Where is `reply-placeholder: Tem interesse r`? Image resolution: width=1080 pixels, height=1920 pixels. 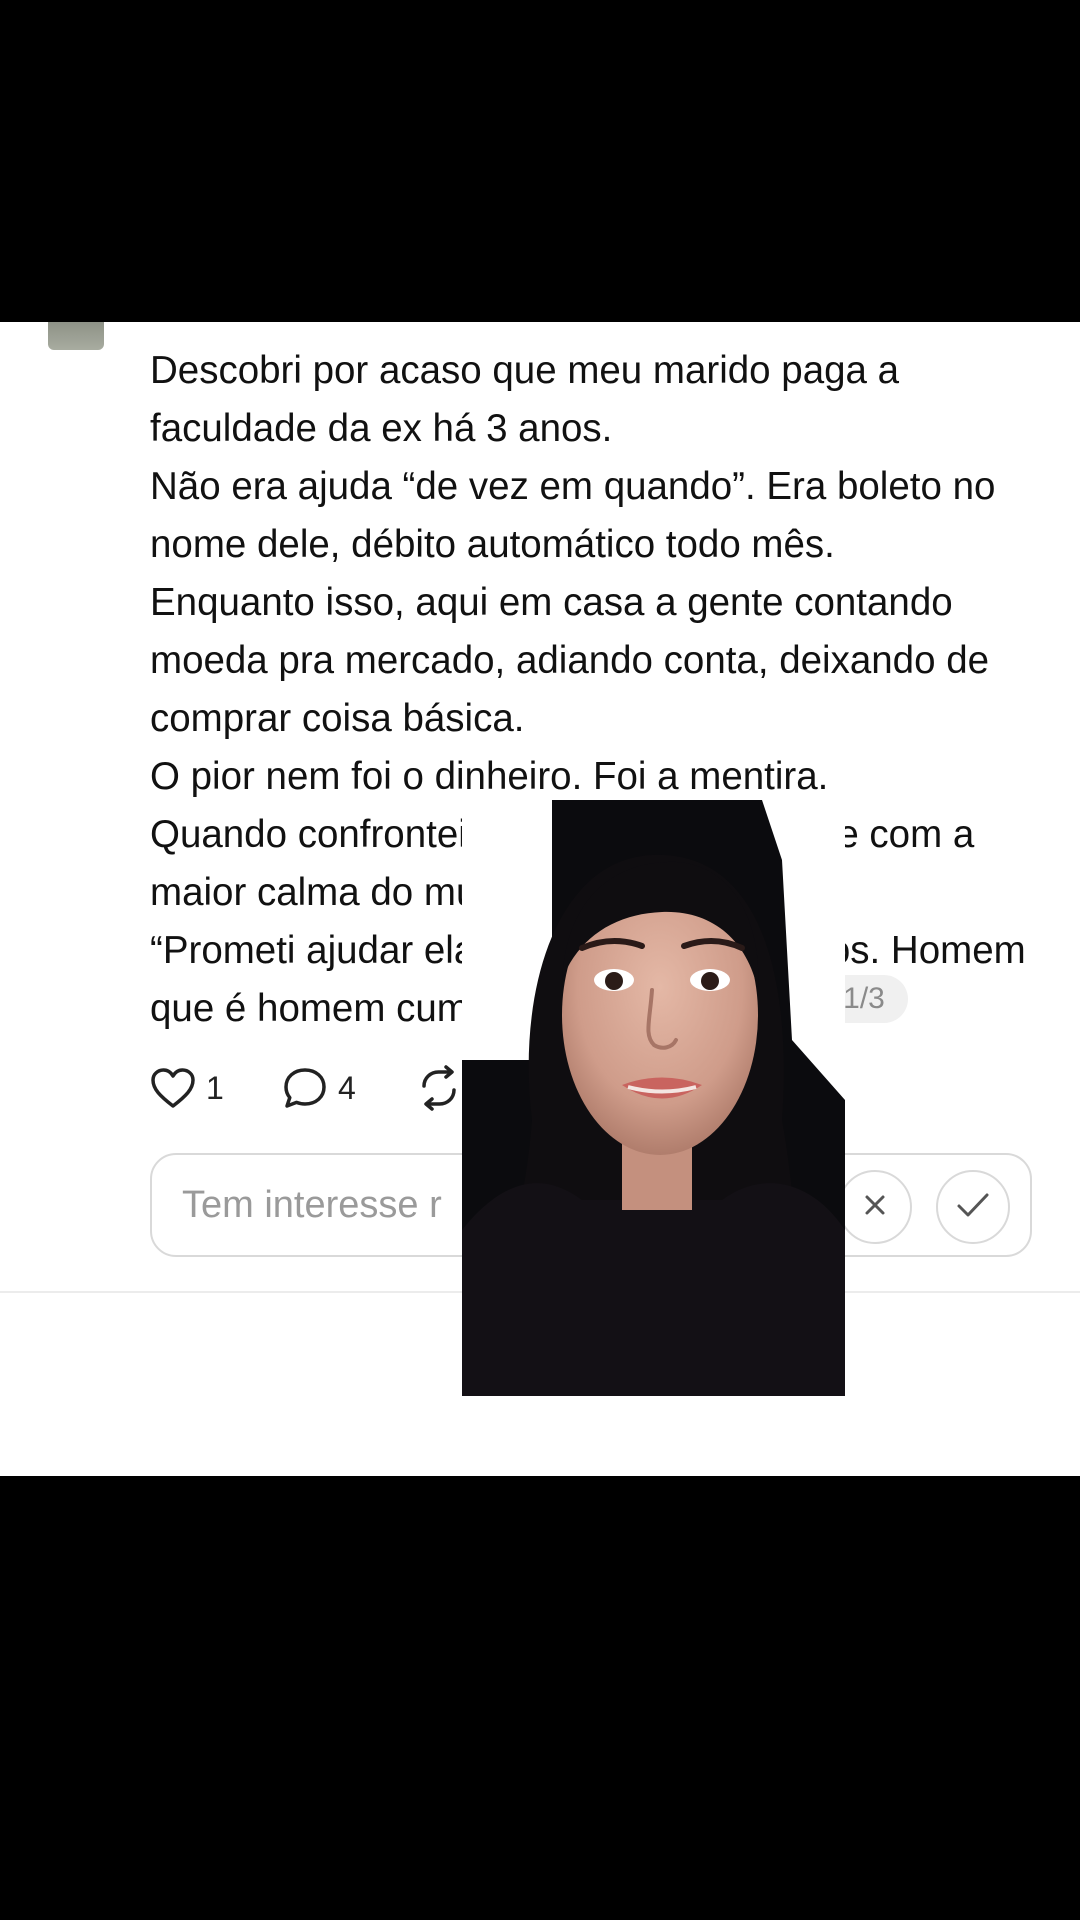 reply-placeholder: Tem interesse r is located at coordinates (312, 1205).